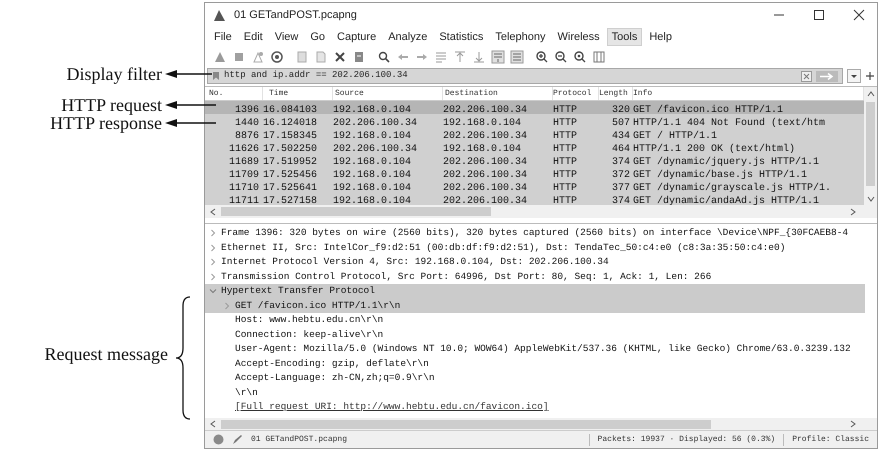  What do you see at coordinates (278, 94) in the screenshot?
I see `column-header: Time` at bounding box center [278, 94].